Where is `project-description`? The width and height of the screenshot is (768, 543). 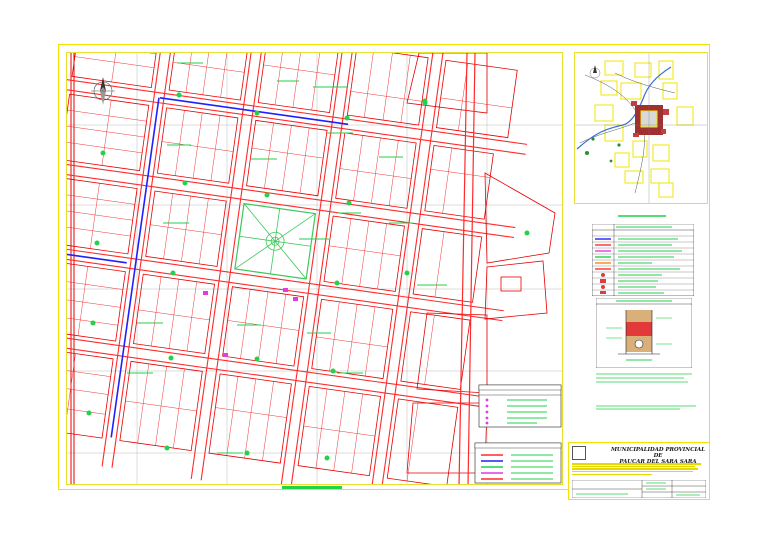 project-description is located at coordinates (639, 469).